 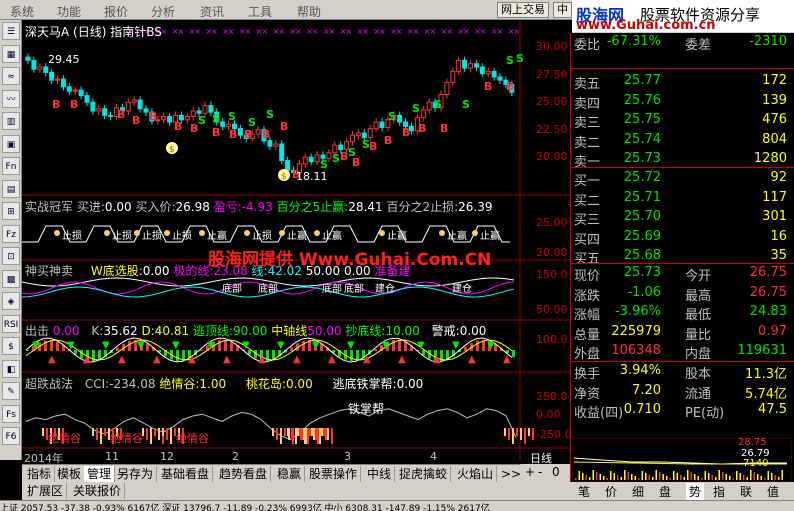 I want to click on toolbar-button-8: ⊞, so click(x=11, y=211).